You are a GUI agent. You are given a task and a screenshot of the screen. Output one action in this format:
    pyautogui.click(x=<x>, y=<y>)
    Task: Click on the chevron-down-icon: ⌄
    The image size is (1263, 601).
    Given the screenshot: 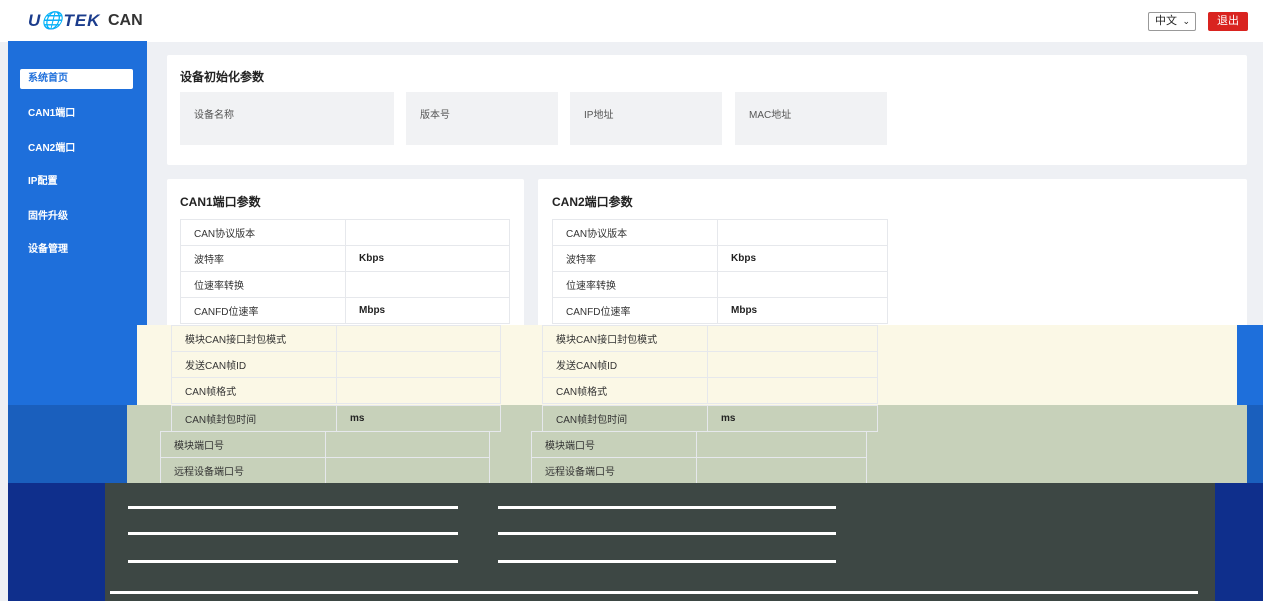 What is the action you would take?
    pyautogui.click(x=1186, y=21)
    